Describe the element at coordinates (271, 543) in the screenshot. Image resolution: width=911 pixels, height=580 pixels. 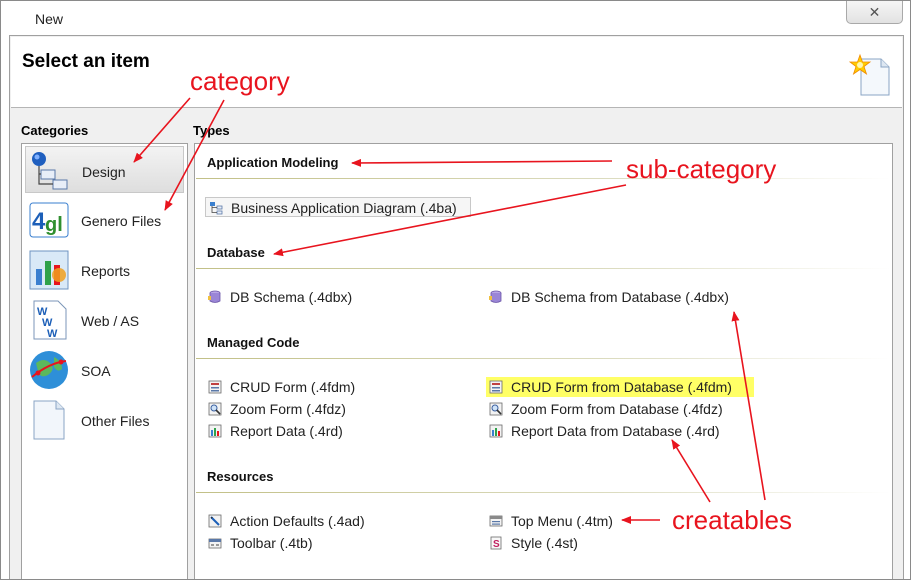
I see `type-label: Toolbar (.4tb)` at that location.